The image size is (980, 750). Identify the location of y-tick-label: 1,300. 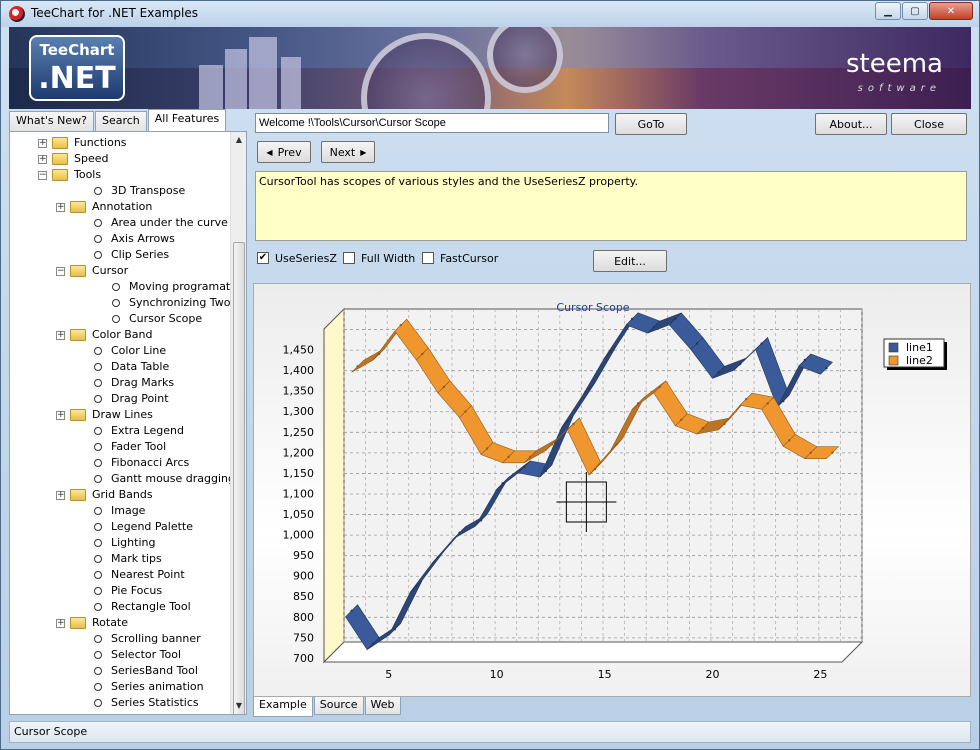
(299, 411).